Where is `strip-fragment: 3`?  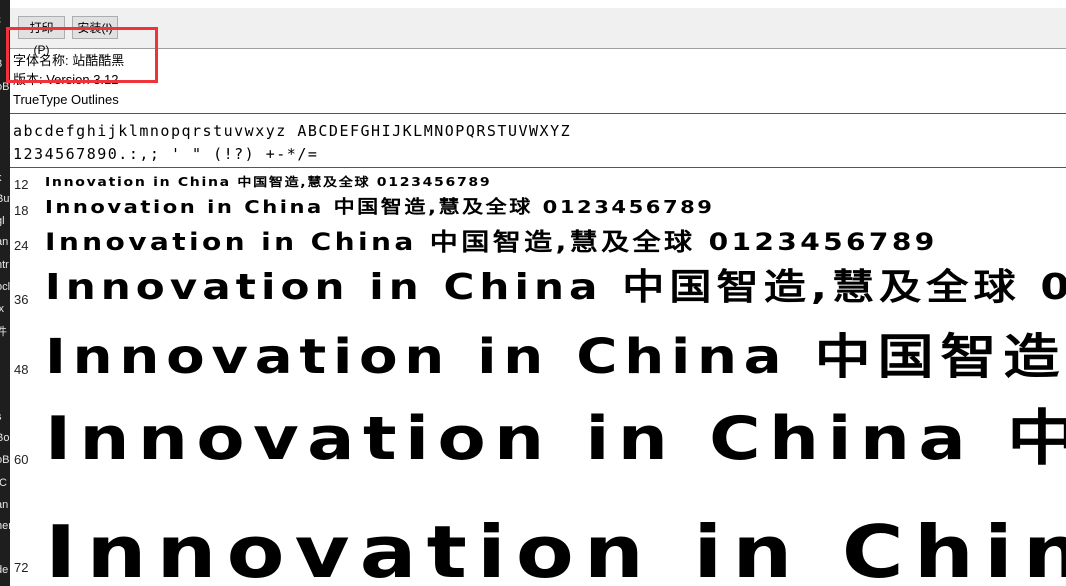 strip-fragment: 3 is located at coordinates (1, 64).